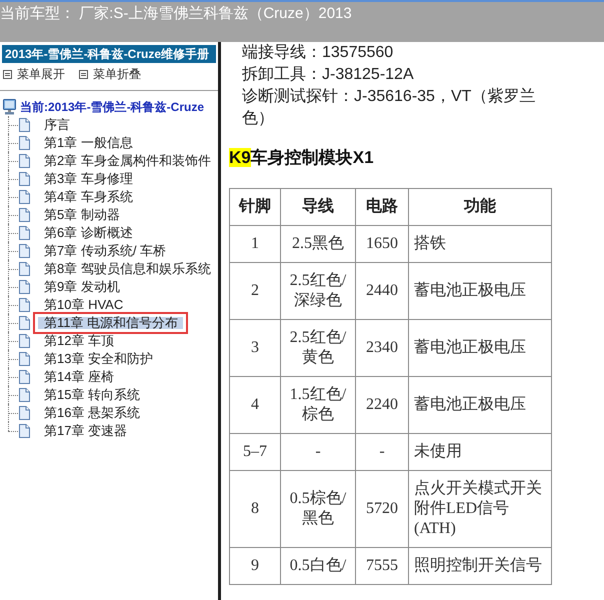 The height and width of the screenshot is (600, 604). Describe the element at coordinates (382, 348) in the screenshot. I see `table-cell: 2340` at that location.